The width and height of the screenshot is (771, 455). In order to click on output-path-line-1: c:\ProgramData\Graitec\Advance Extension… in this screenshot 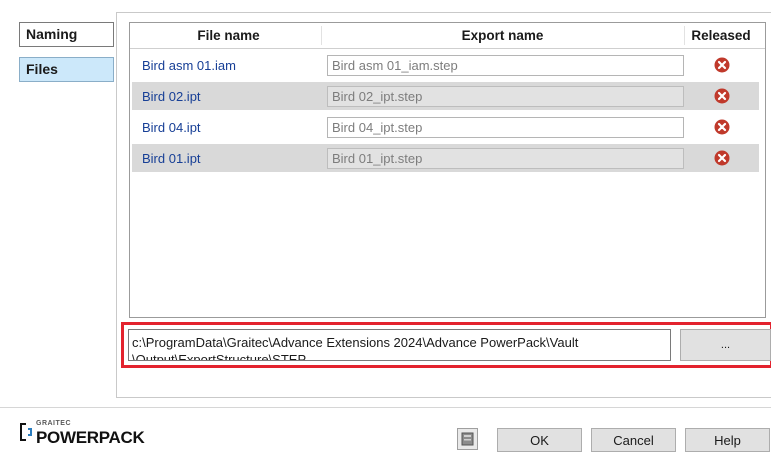, I will do `click(355, 342)`.